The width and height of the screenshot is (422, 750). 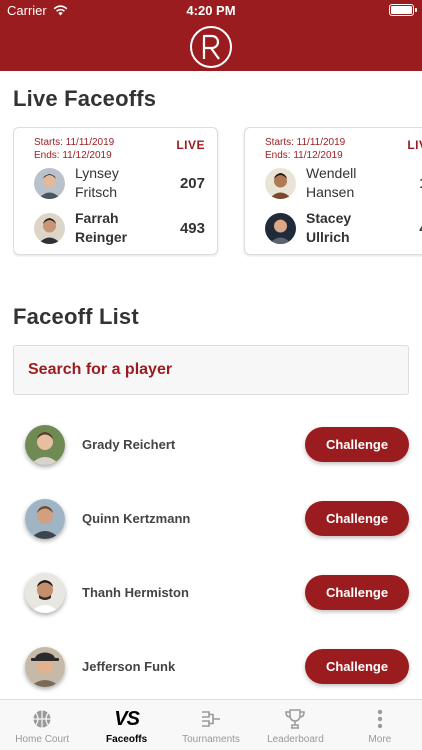 What do you see at coordinates (192, 228) in the screenshot?
I see `player-score: 493` at bounding box center [192, 228].